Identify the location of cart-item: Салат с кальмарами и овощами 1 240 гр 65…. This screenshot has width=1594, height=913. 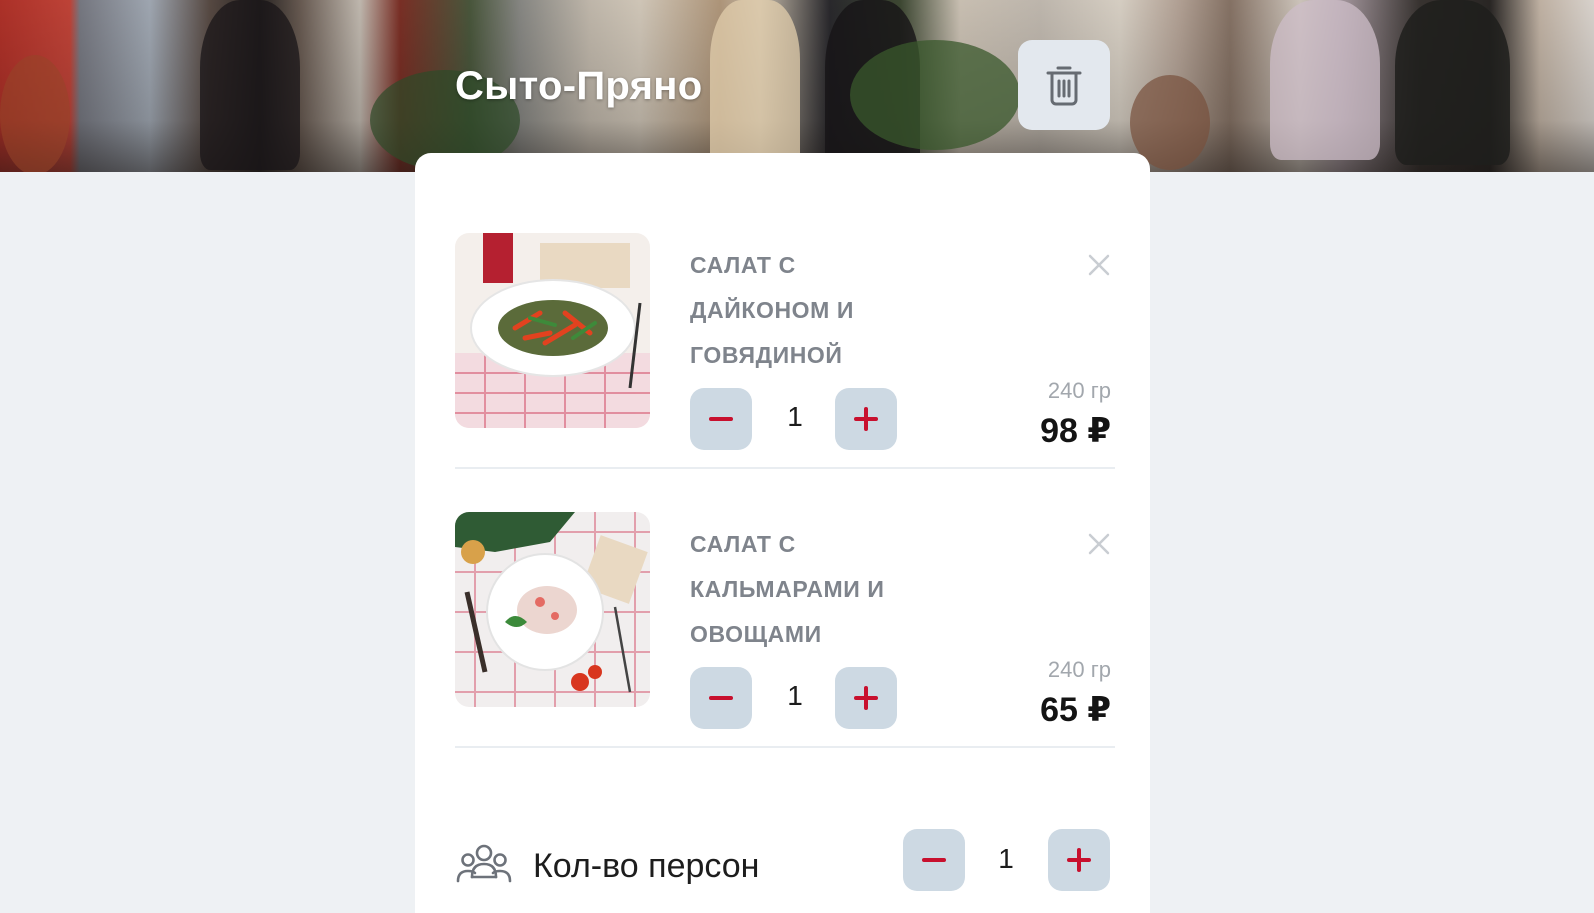
(785, 630).